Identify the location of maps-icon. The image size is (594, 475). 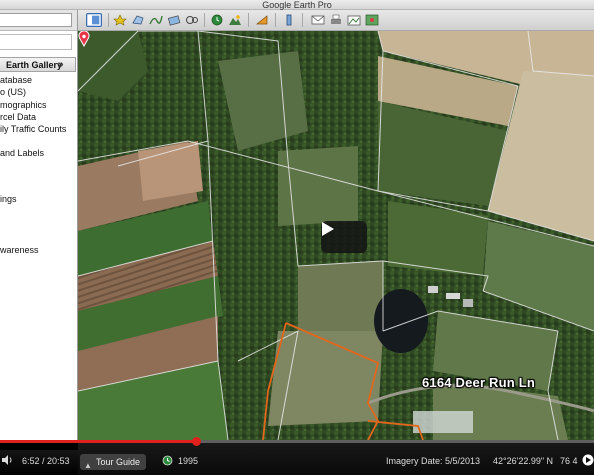
(372, 20).